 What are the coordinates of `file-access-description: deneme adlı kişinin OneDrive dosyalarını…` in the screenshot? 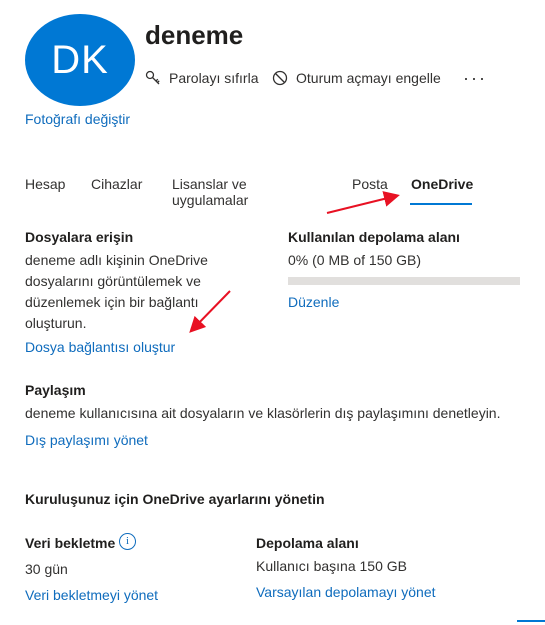 It's located at (116, 291).